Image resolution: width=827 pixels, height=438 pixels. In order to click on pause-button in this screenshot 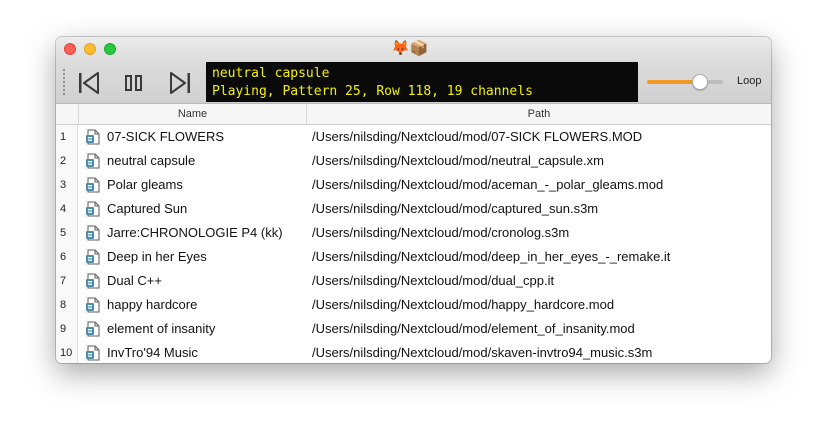, I will do `click(134, 83)`.